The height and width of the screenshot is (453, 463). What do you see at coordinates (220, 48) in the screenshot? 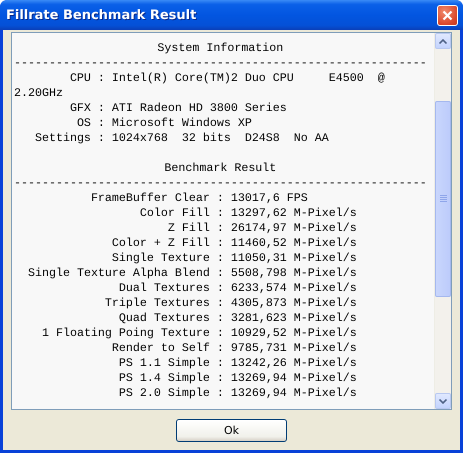
I see `section-heading: System Information` at bounding box center [220, 48].